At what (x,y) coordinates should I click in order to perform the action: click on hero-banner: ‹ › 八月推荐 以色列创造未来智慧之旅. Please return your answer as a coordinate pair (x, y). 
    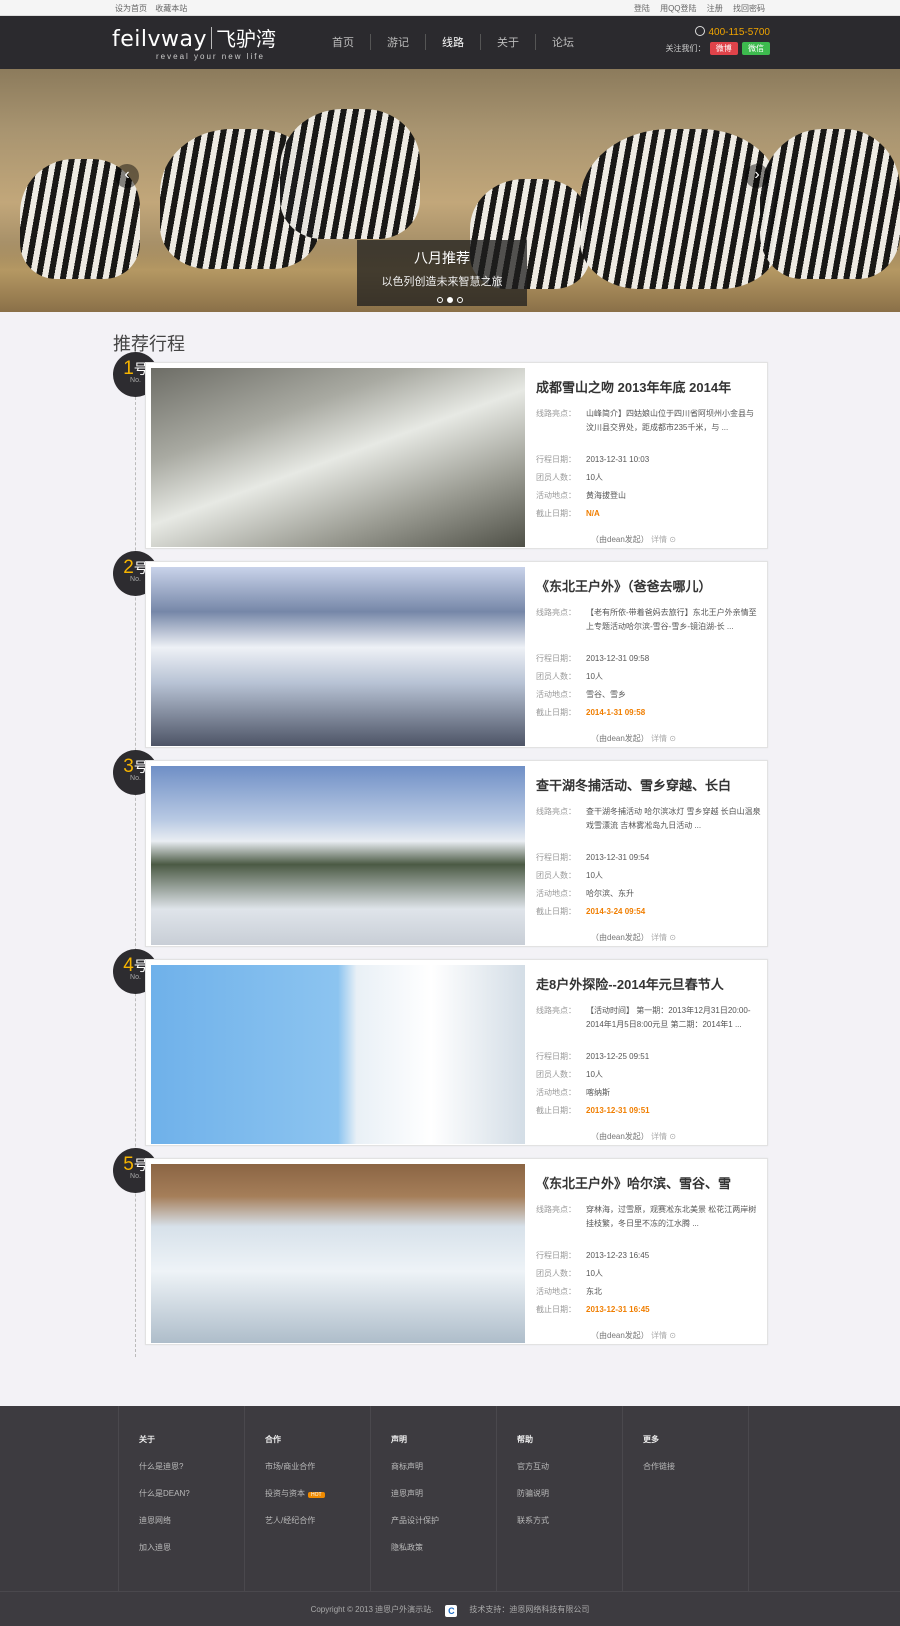
    Looking at the image, I should click on (450, 190).